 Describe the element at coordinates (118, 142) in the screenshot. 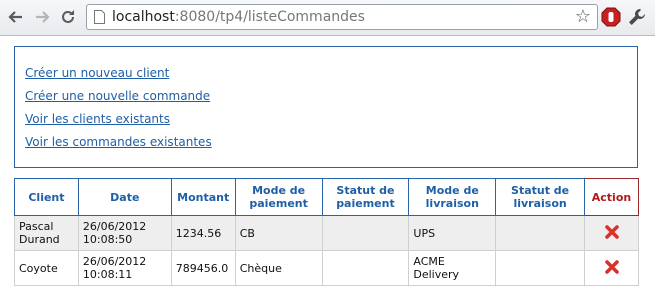

I see `view-orders-link: Voir les commandes existantes` at that location.